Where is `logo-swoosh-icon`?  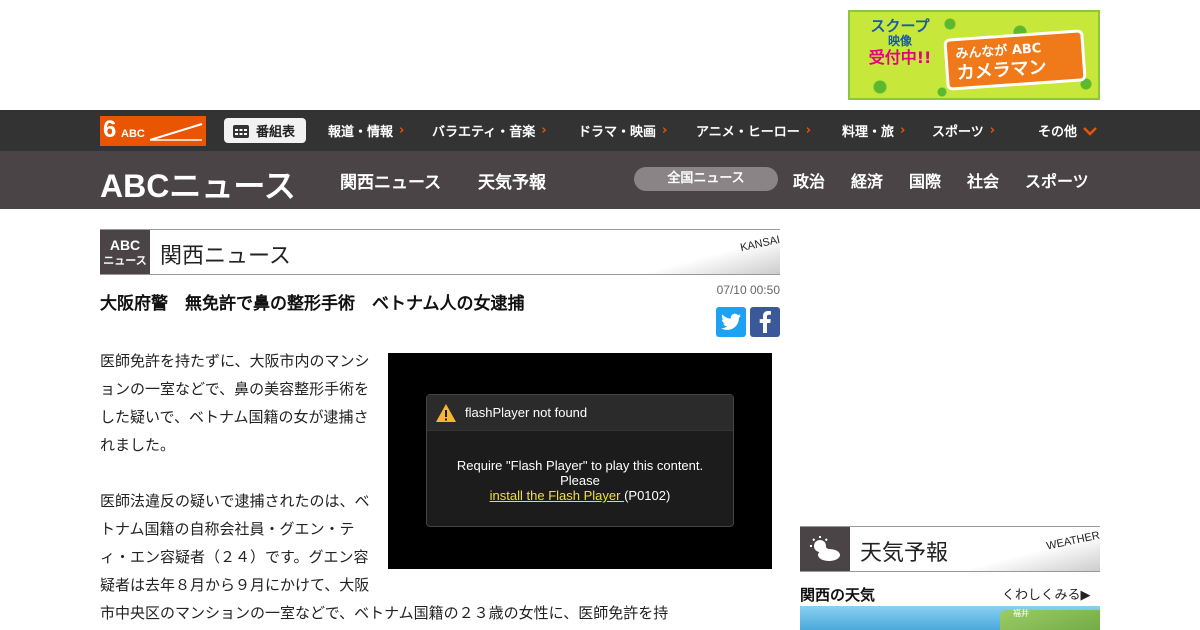
logo-swoosh-icon is located at coordinates (176, 132).